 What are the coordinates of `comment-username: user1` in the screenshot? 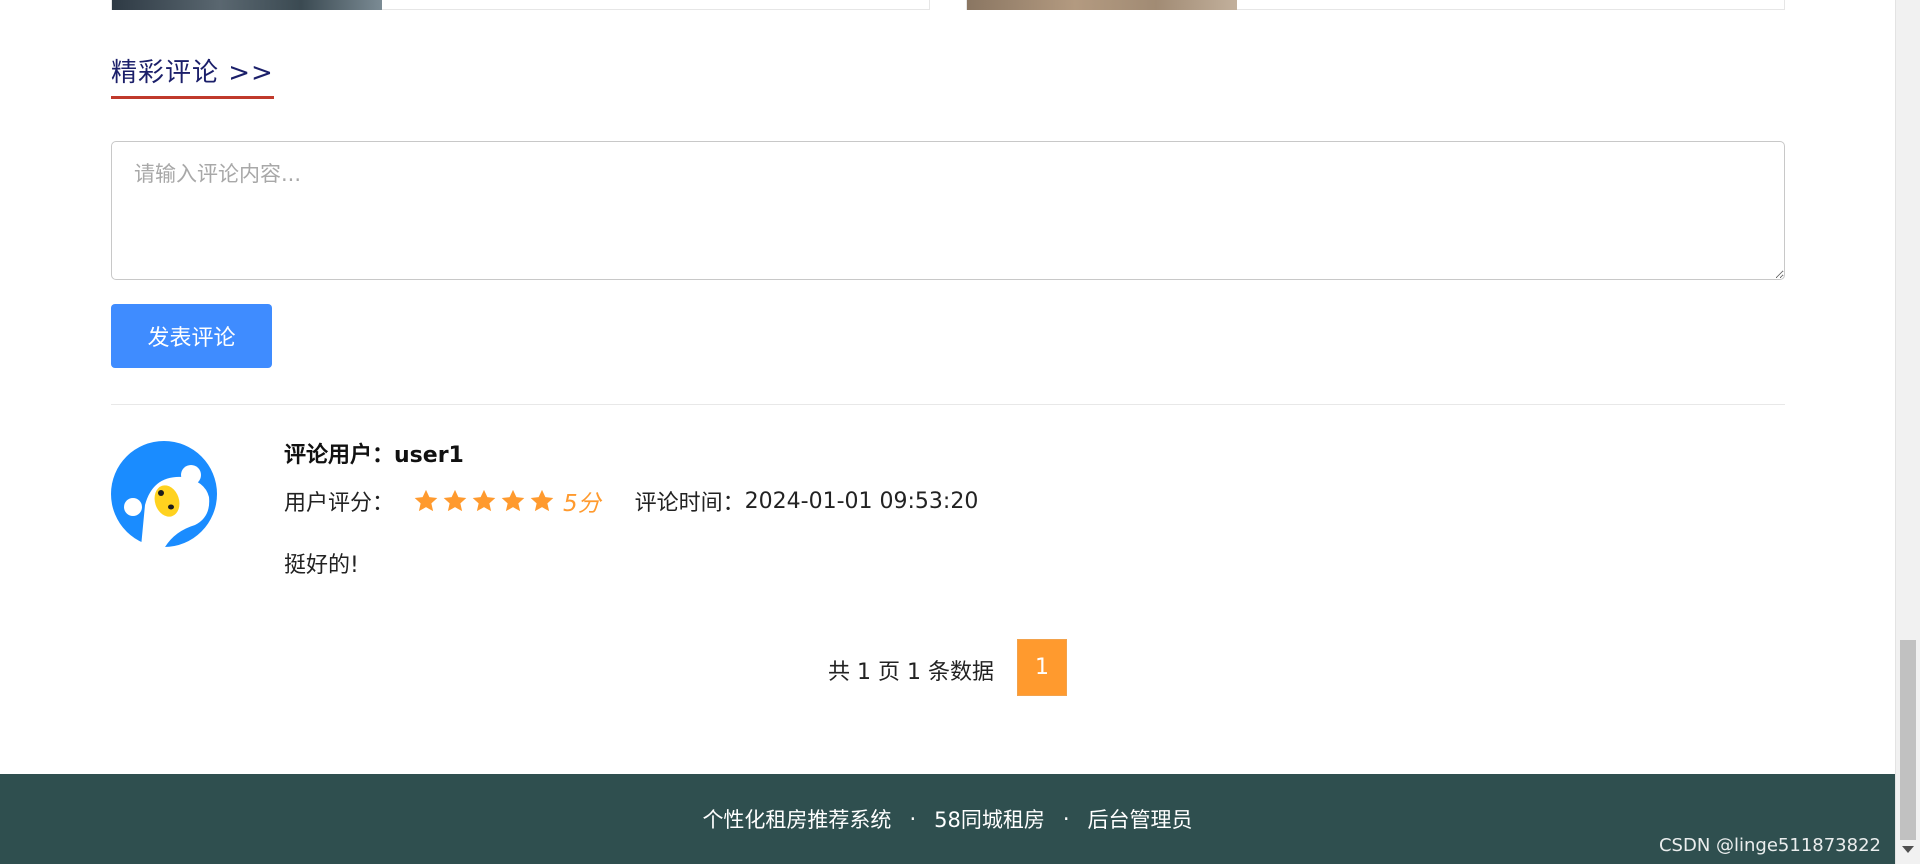 It's located at (429, 455).